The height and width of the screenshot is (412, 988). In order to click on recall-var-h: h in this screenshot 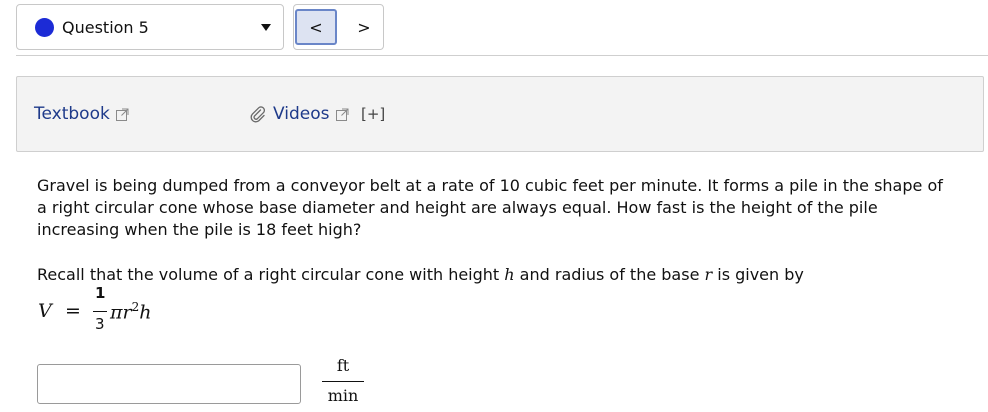, I will do `click(509, 274)`.